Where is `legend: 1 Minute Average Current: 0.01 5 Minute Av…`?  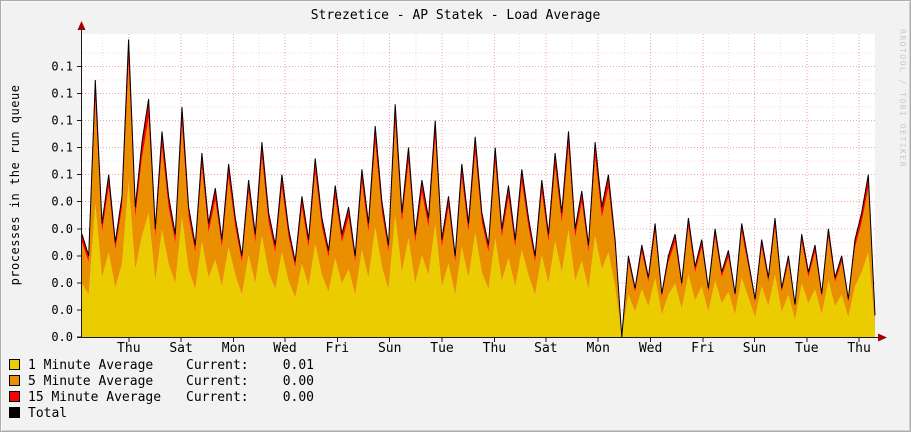
legend: 1 Minute Average Current: 0.01 5 Minute Av… is located at coordinates (161, 390).